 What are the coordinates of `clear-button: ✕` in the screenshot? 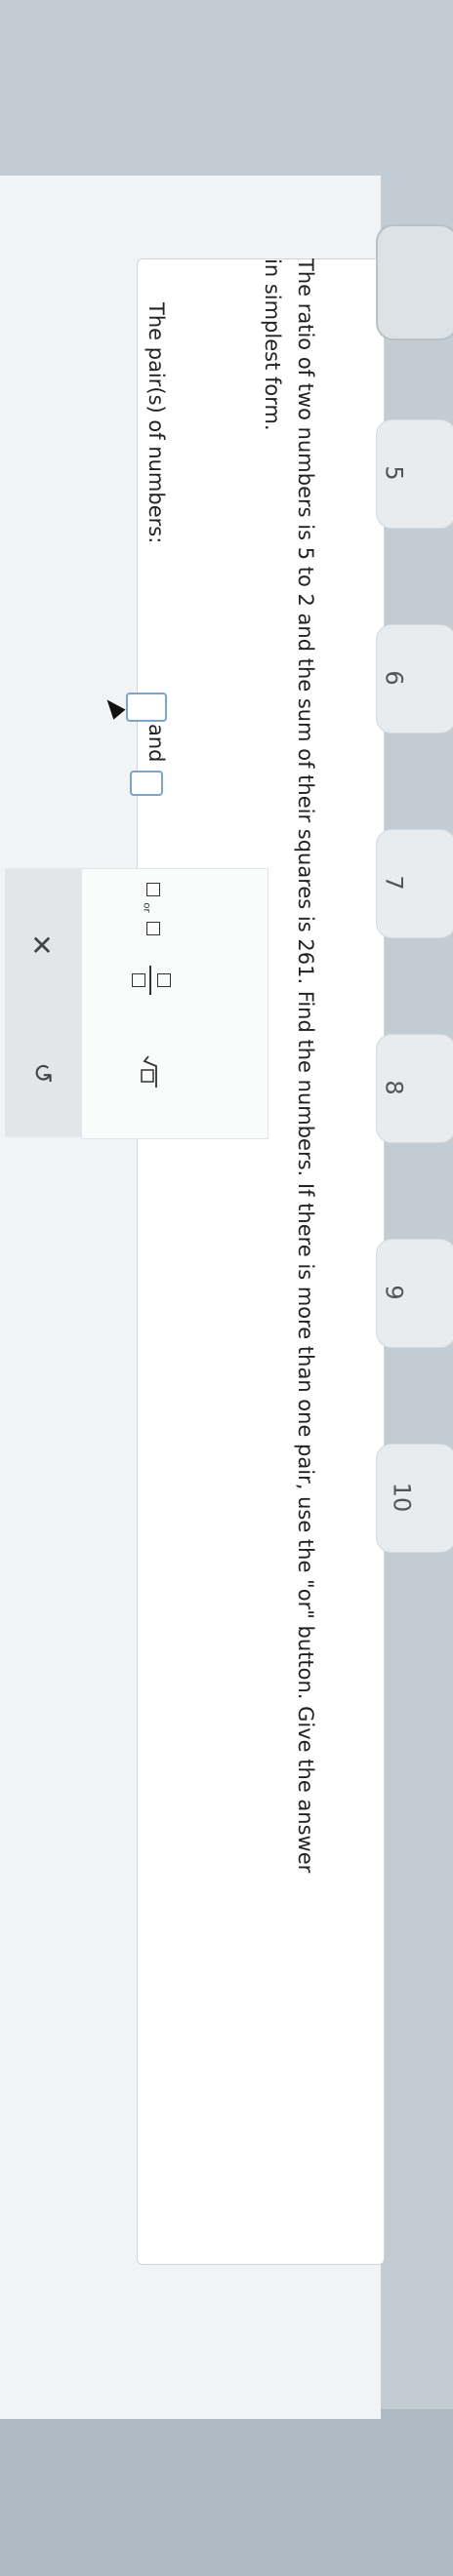 It's located at (42, 946).